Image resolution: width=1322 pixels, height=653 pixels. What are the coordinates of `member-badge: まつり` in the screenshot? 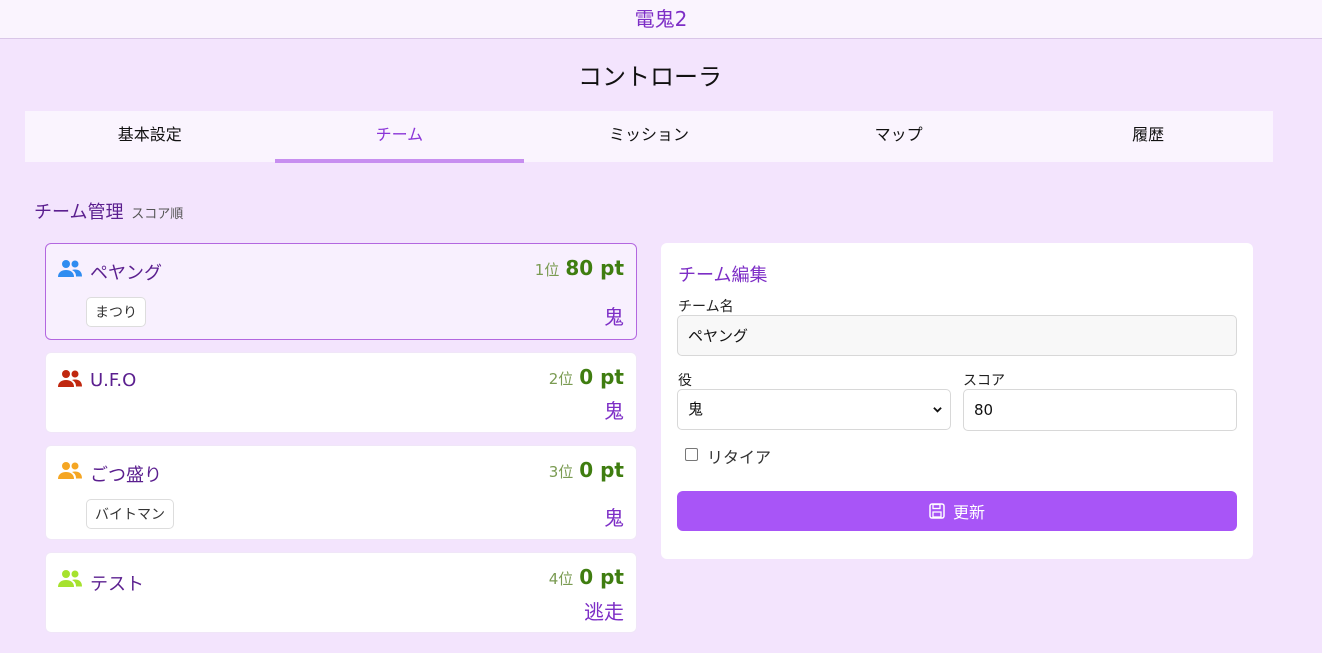 It's located at (116, 312).